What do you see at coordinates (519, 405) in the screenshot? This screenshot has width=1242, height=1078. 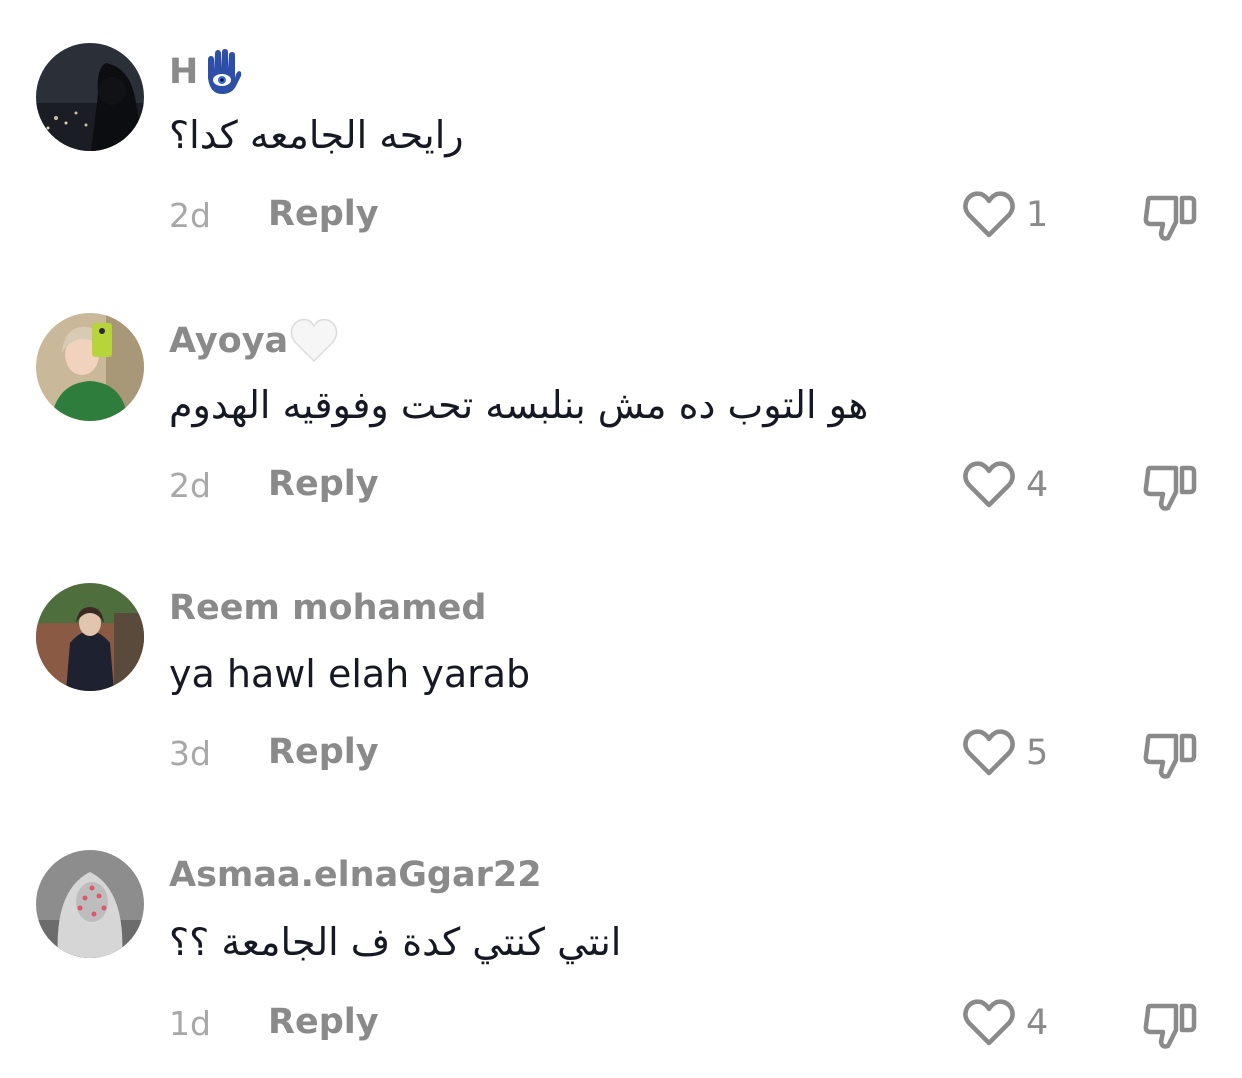 I see `comment-text: هو التوب ده مش بنلبسه تحت وفوقيه الهدوم` at bounding box center [519, 405].